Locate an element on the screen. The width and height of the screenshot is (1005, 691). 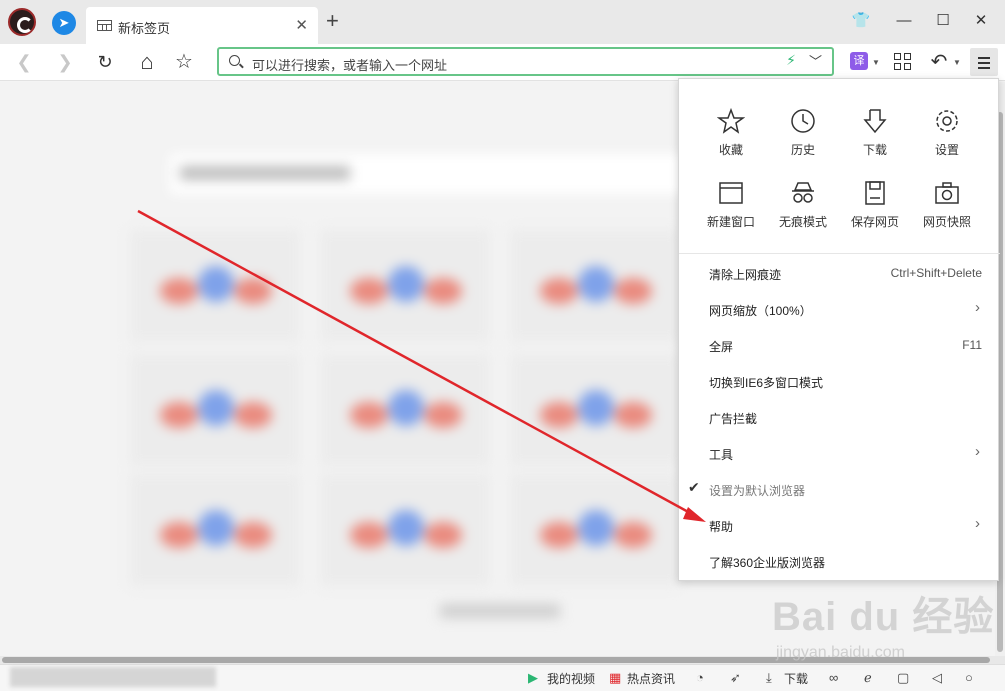
home-icon: ⌂ is located at coordinates (147, 62).